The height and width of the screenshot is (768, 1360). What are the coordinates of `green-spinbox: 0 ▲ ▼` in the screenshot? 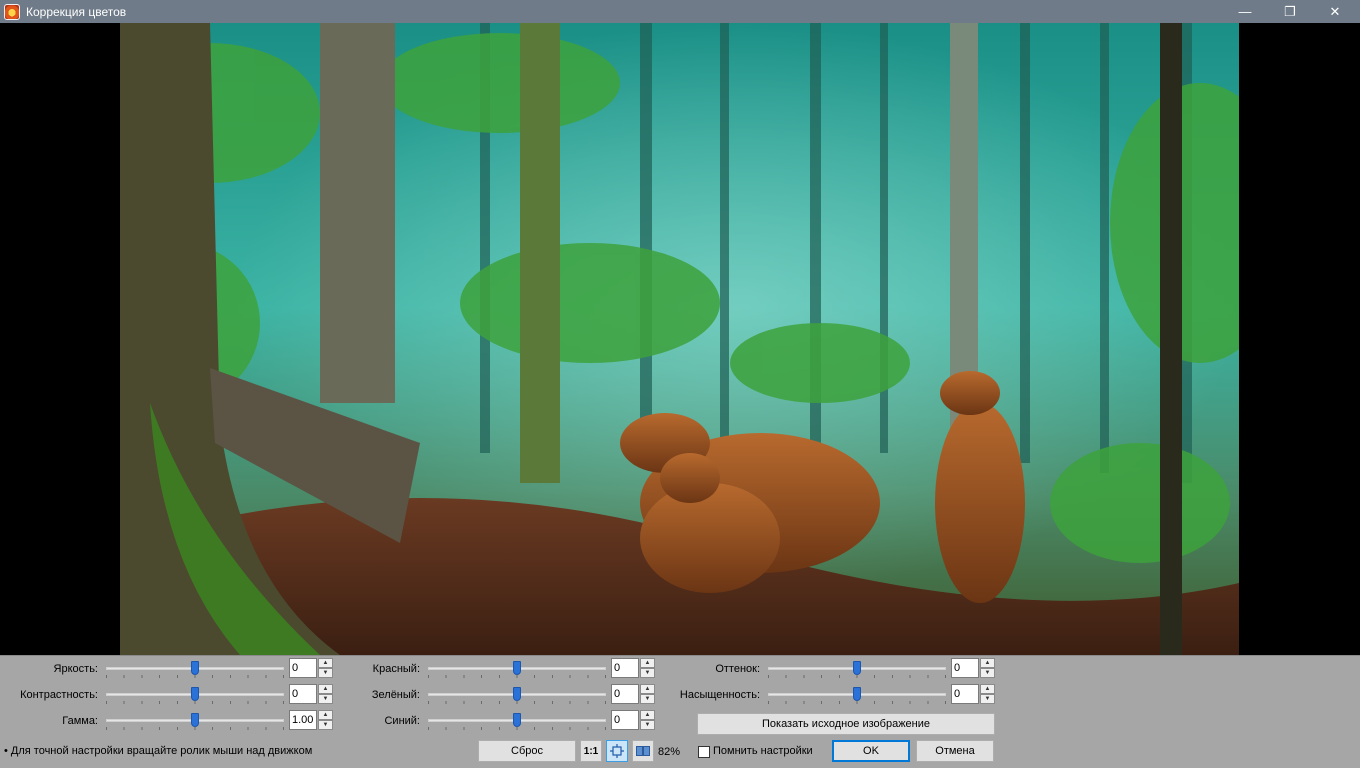 It's located at (633, 694).